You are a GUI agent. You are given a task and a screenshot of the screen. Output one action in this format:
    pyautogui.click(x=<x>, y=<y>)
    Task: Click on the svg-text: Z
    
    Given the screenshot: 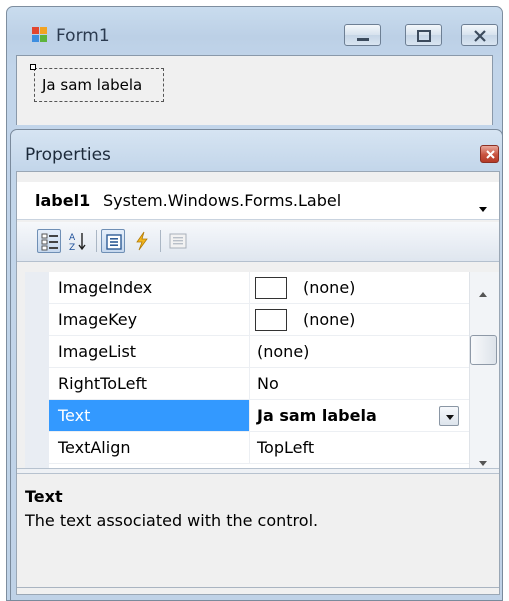 What is the action you would take?
    pyautogui.click(x=72, y=248)
    